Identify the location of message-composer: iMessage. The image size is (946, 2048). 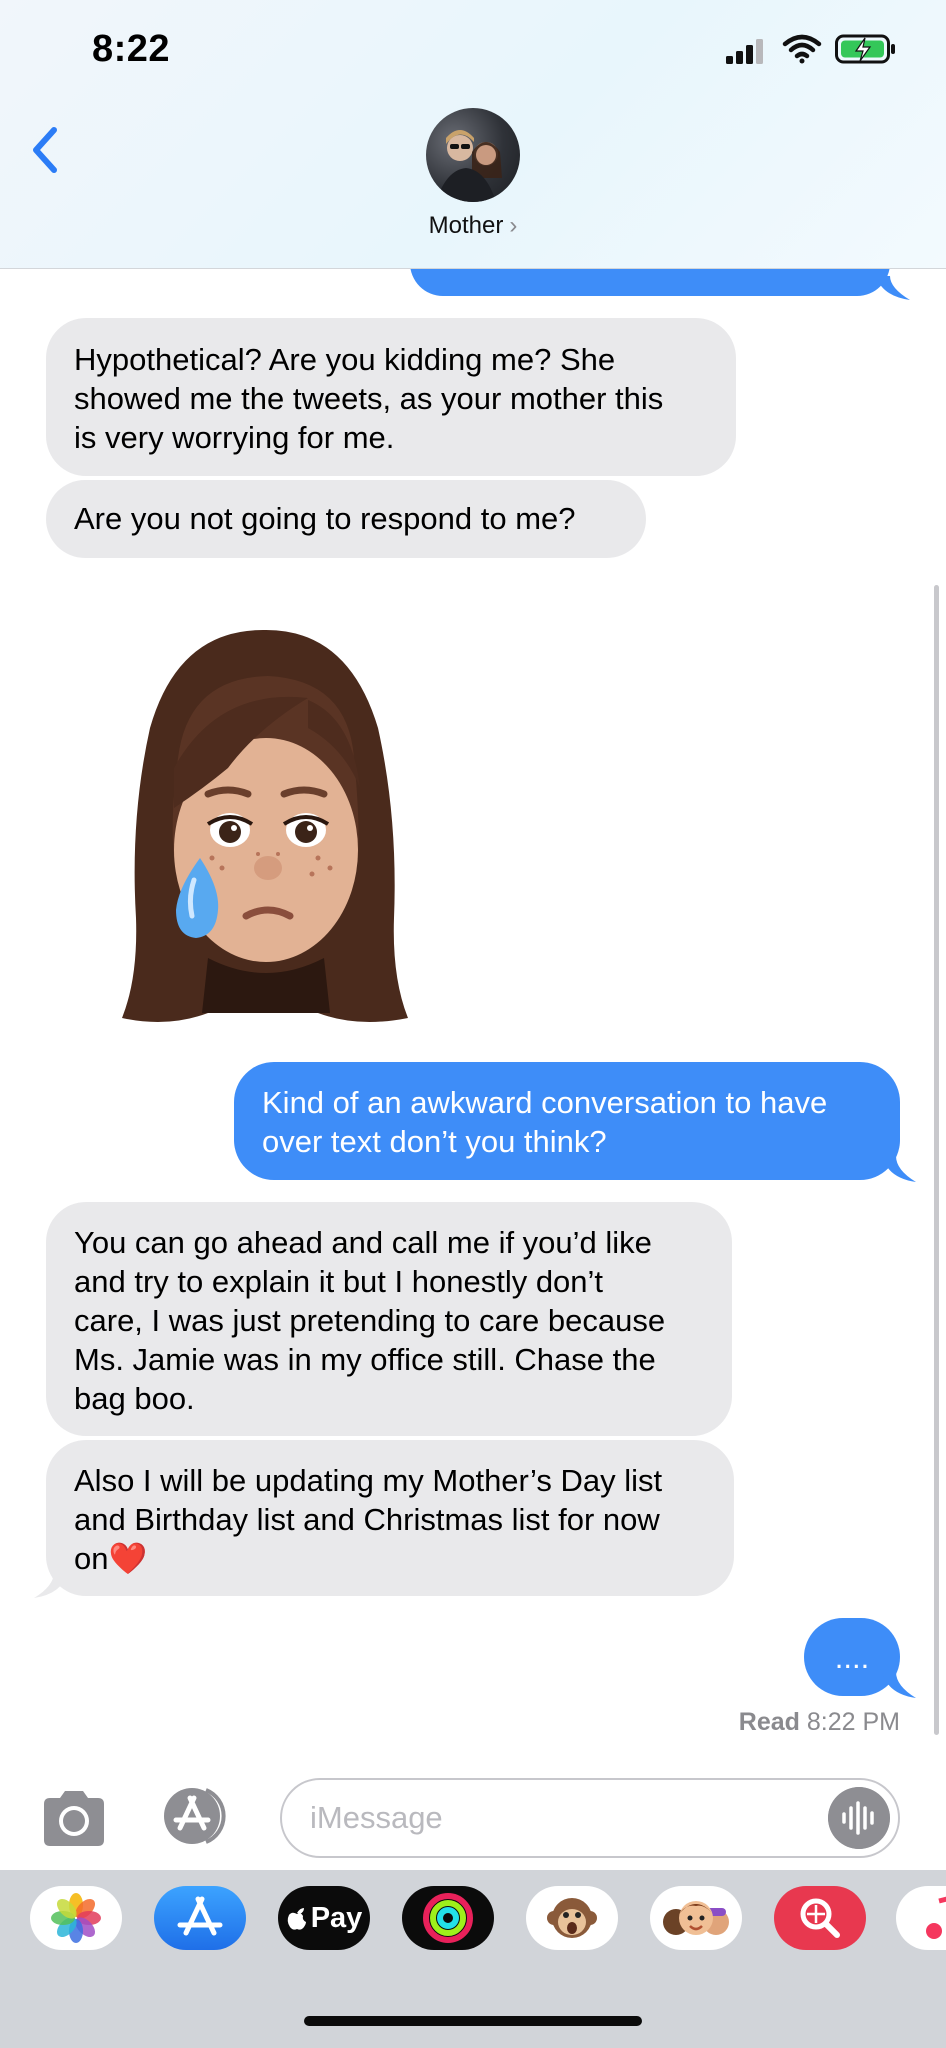
(473, 1820).